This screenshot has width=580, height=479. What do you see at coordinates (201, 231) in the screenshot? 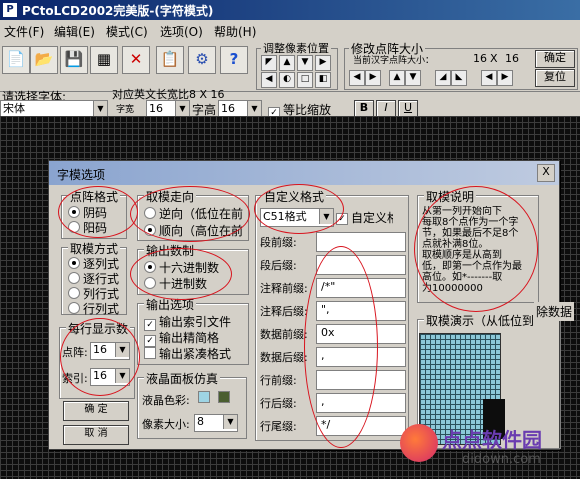
I see `radio-forward-label: 顺向（高位在前` at bounding box center [201, 231].